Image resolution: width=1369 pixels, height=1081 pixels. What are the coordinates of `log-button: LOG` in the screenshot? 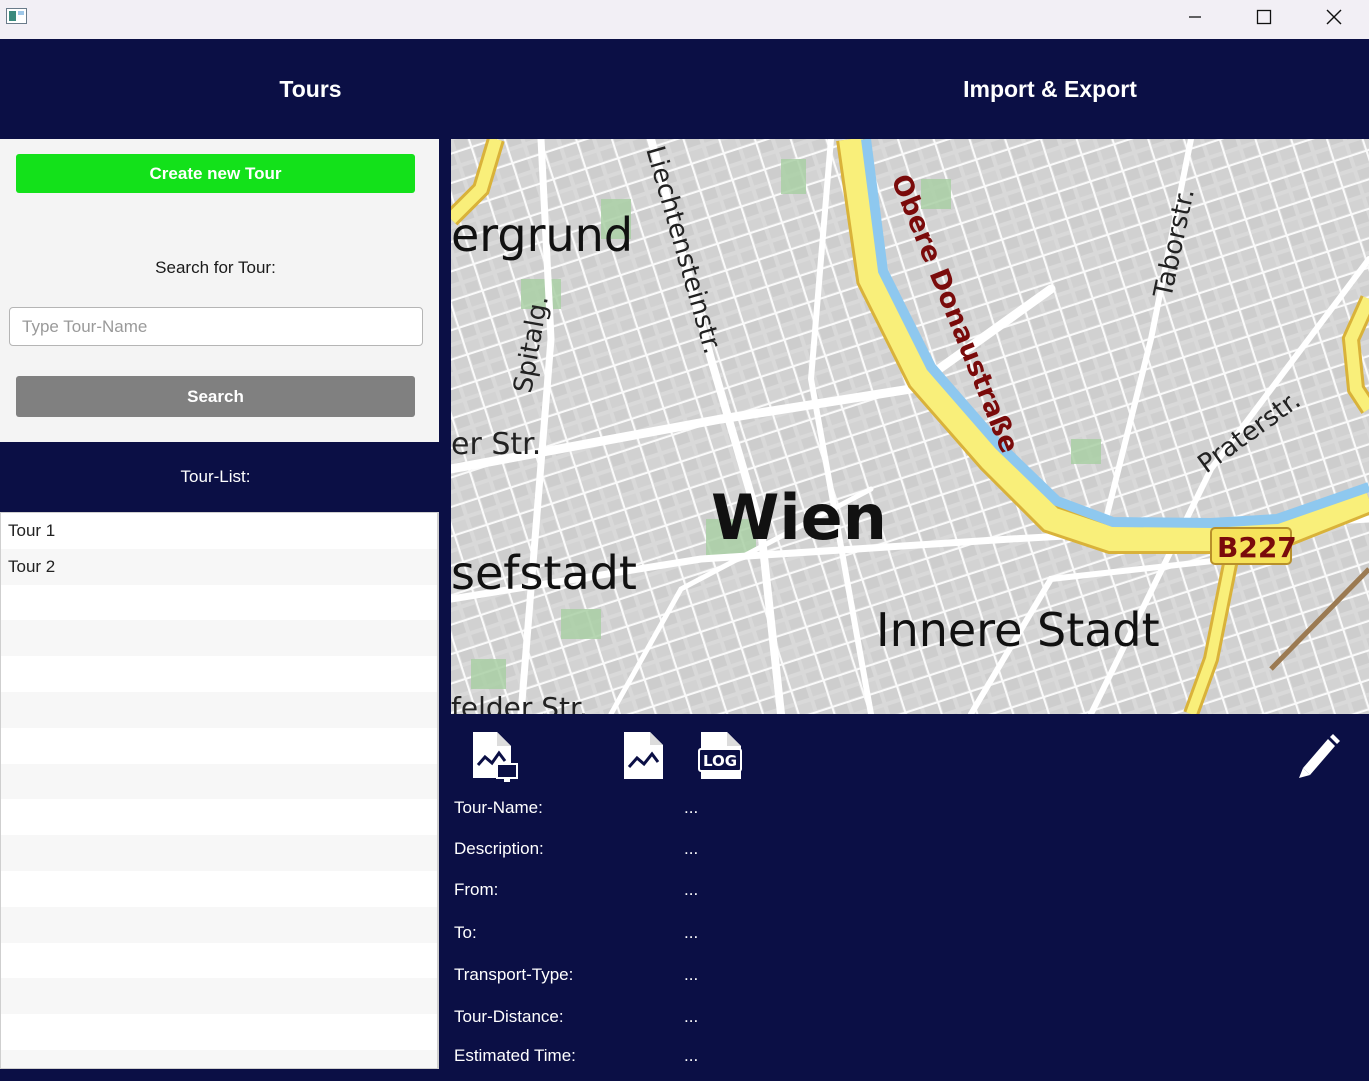 It's located at (720, 758).